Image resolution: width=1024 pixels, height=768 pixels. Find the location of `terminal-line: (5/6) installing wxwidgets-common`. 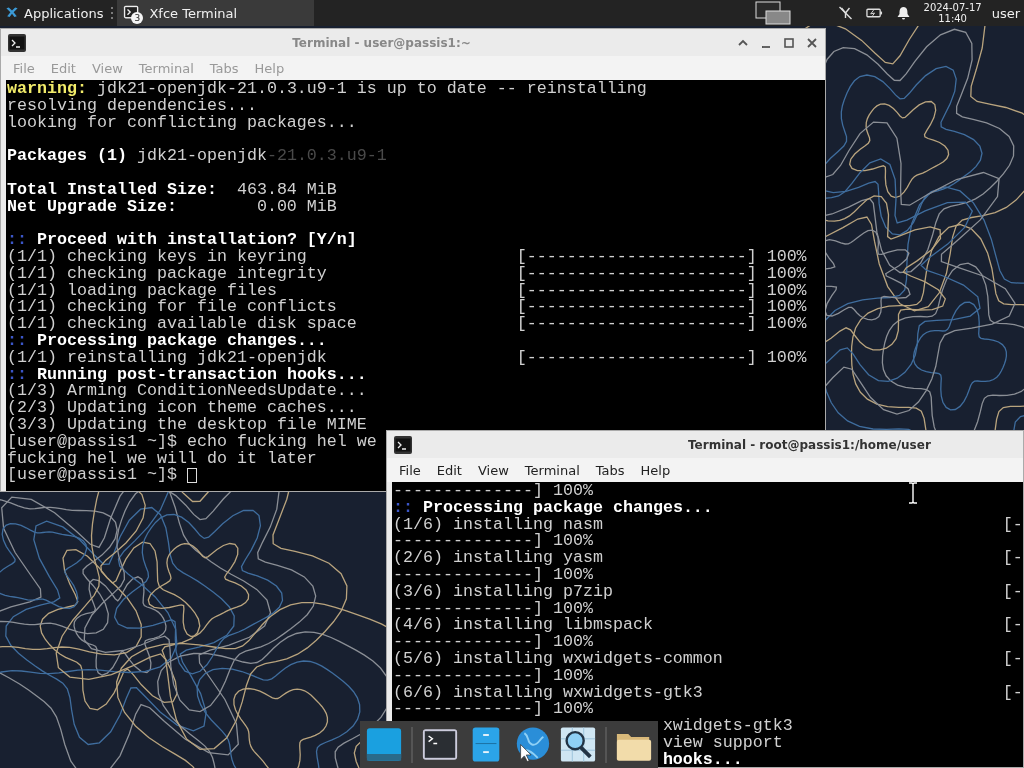

terminal-line: (5/6) installing wxwidgets-common is located at coordinates (558, 658).